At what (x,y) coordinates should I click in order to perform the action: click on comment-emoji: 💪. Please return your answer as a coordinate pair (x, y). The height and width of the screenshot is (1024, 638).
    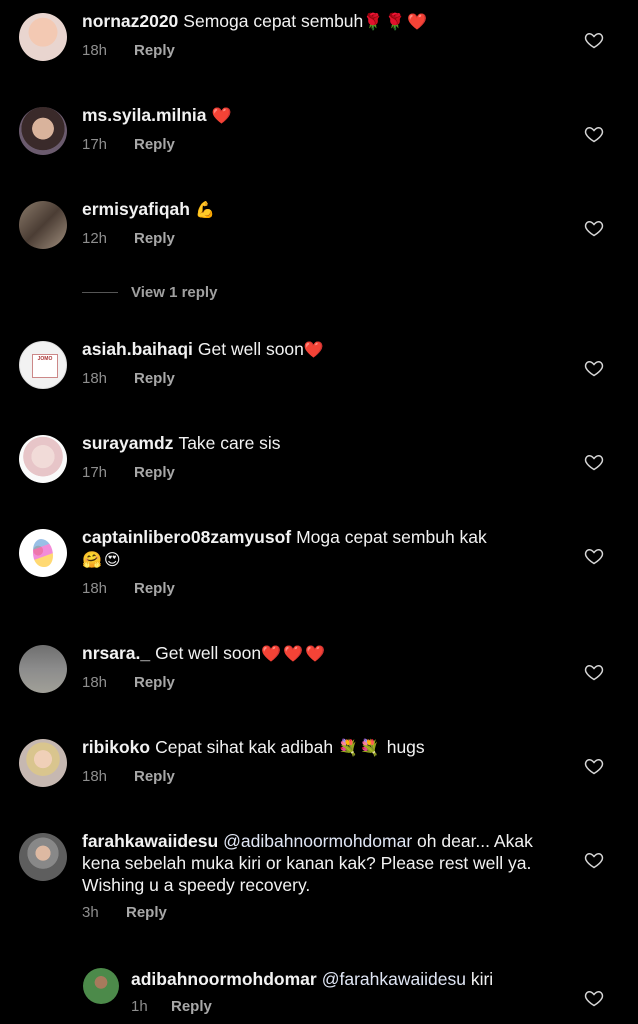
    Looking at the image, I should click on (205, 210).